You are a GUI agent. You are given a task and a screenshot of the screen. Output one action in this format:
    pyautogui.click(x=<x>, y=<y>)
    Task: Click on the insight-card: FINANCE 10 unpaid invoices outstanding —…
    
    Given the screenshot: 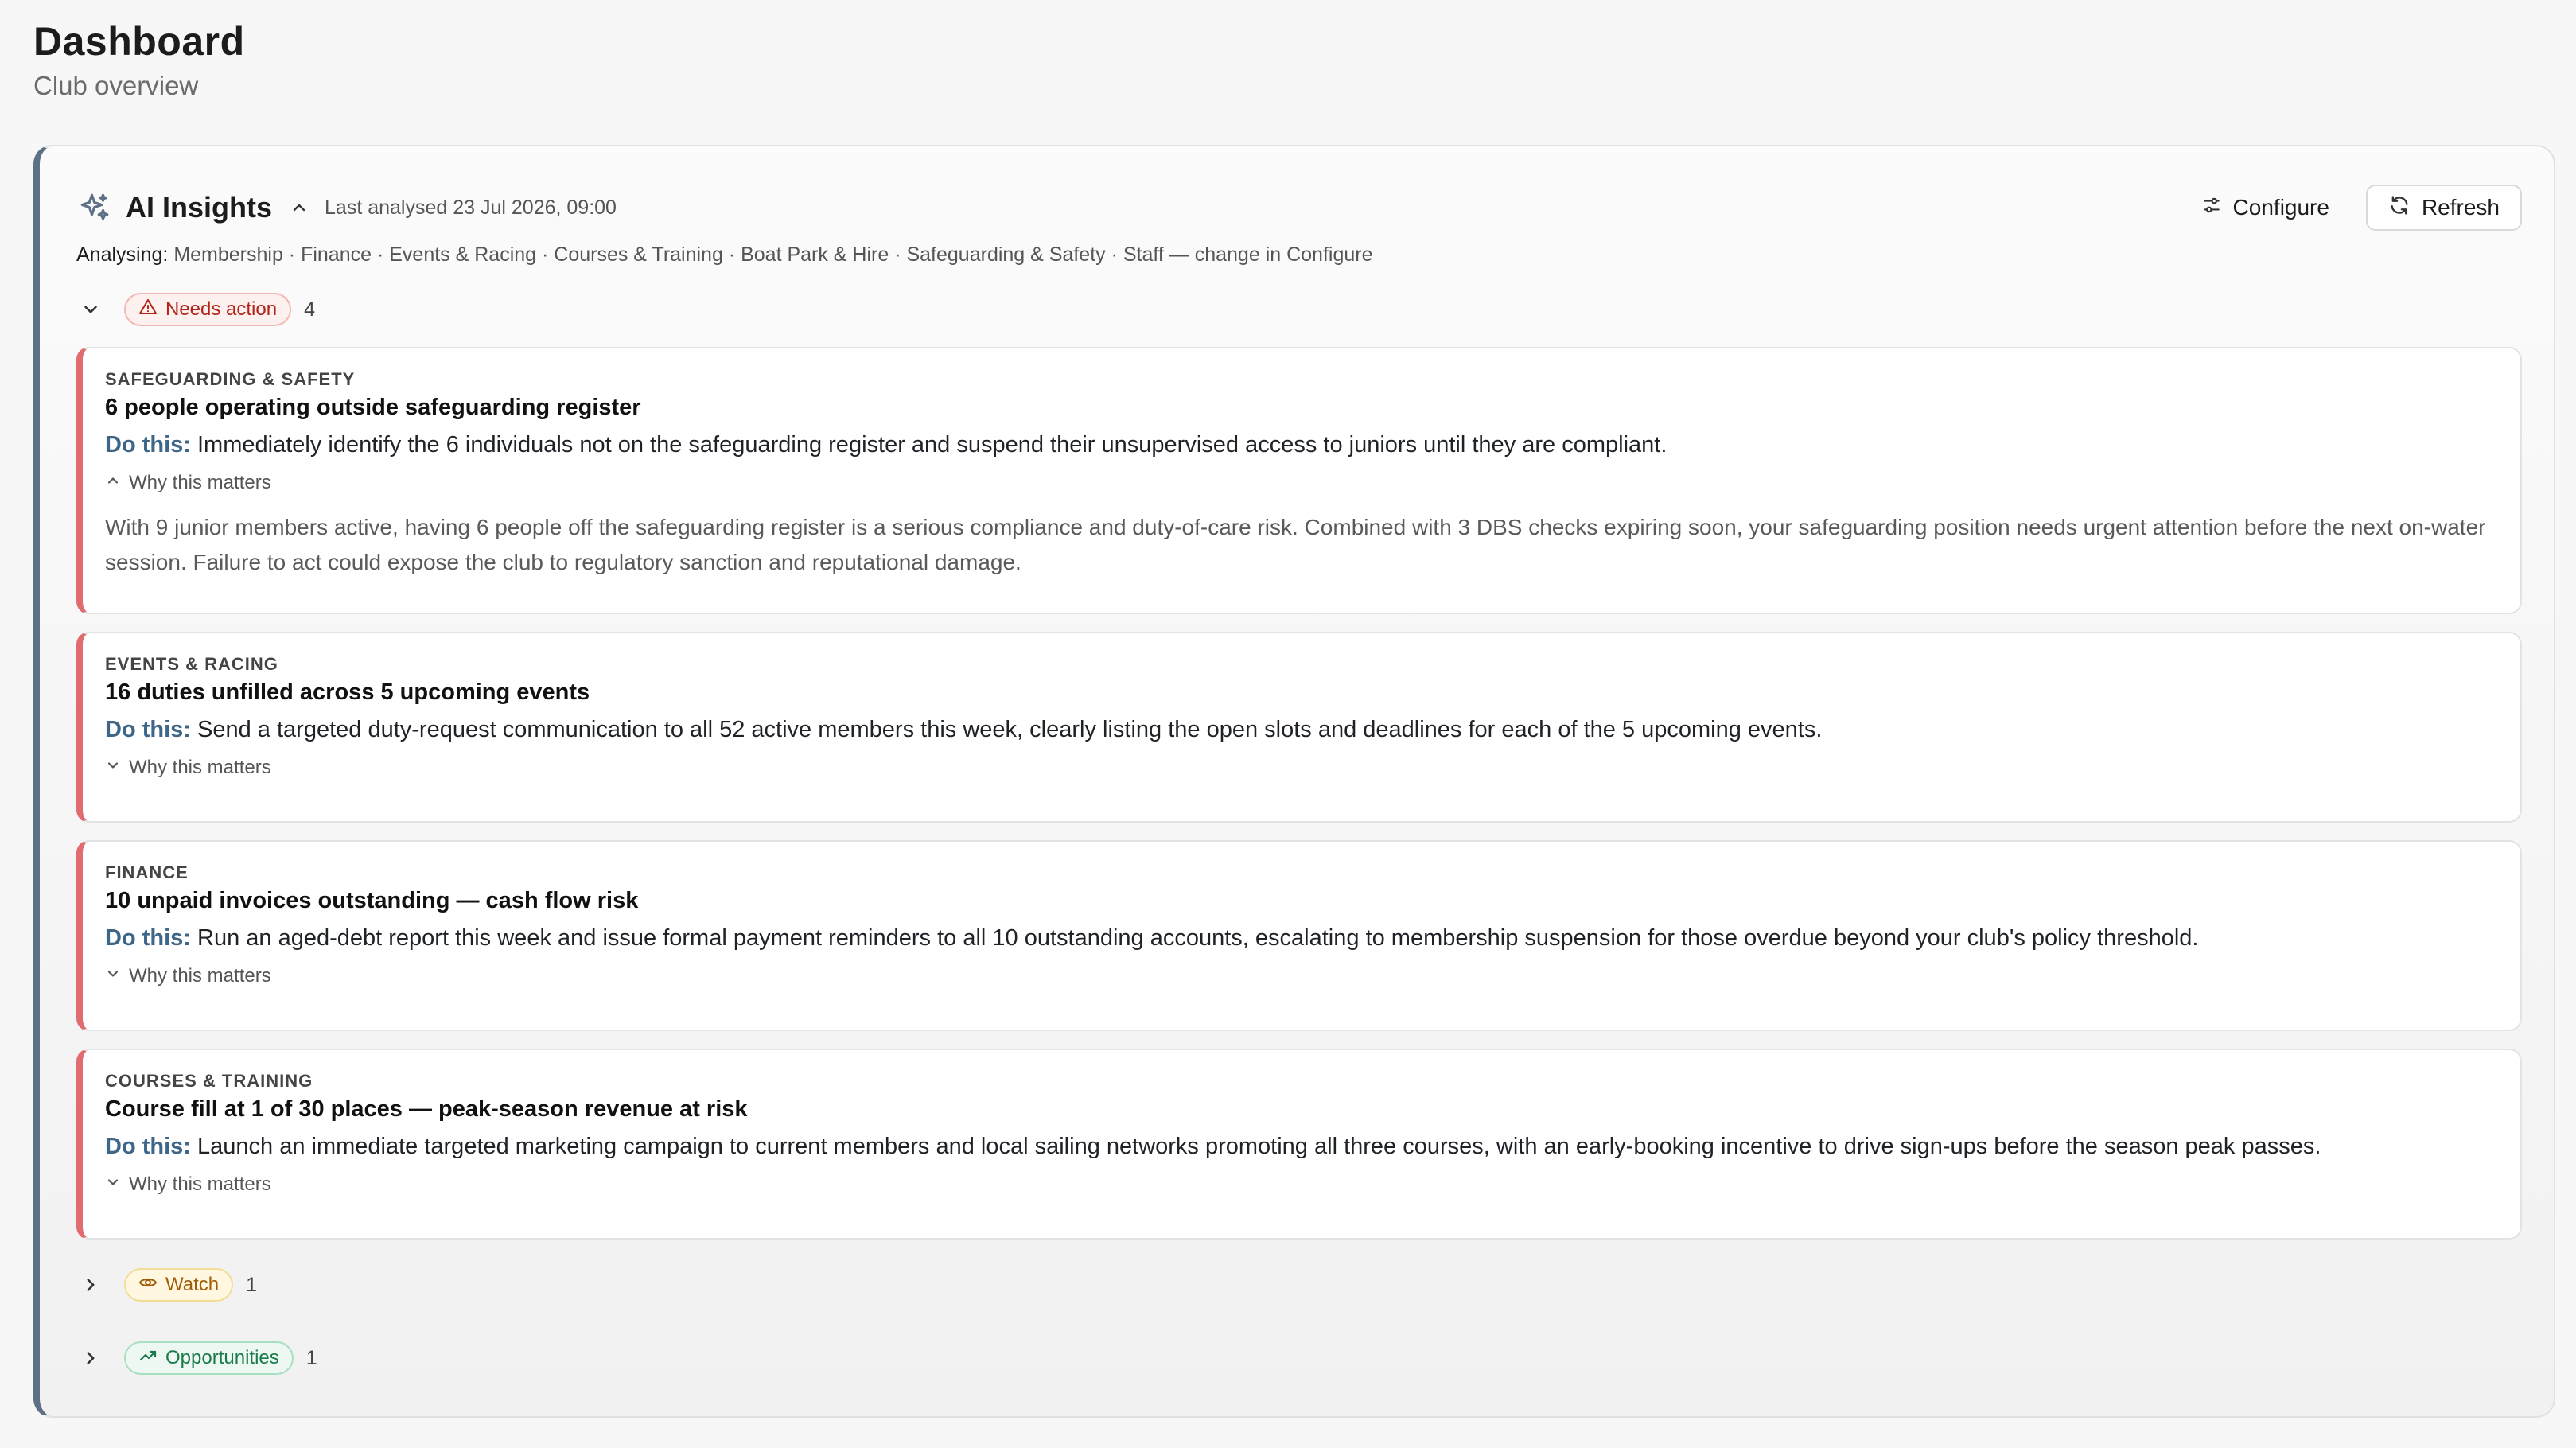 What is the action you would take?
    pyautogui.click(x=1299, y=935)
    